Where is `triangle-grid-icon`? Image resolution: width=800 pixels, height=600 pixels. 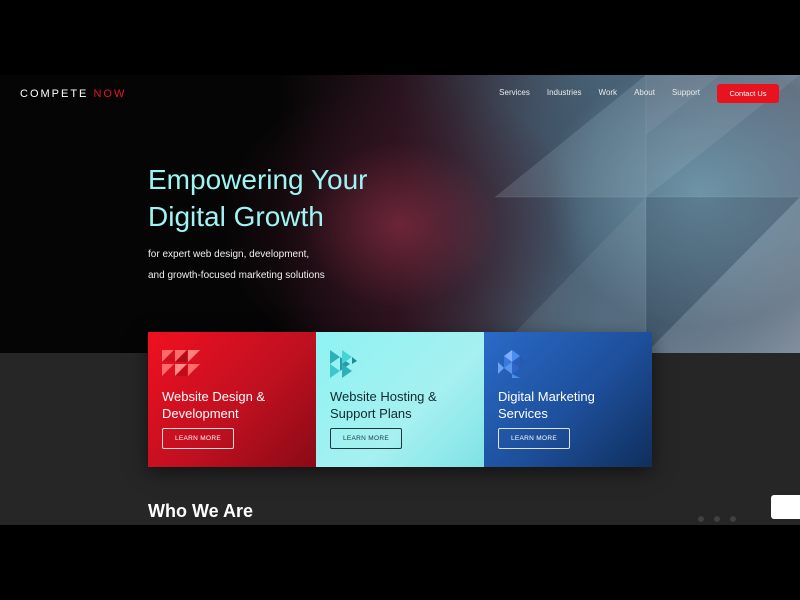
triangle-grid-icon is located at coordinates (181, 363).